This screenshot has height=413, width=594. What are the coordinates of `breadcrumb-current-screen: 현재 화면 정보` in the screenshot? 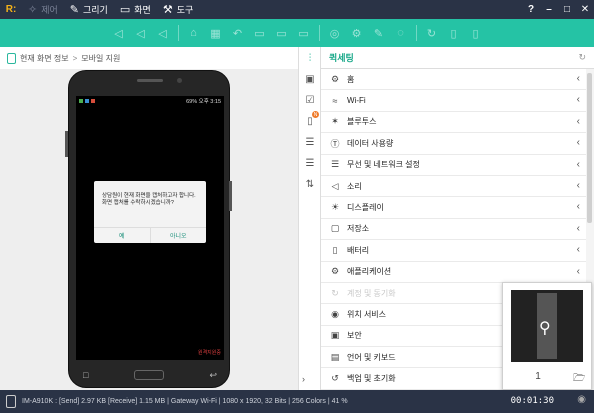 It's located at (44, 58).